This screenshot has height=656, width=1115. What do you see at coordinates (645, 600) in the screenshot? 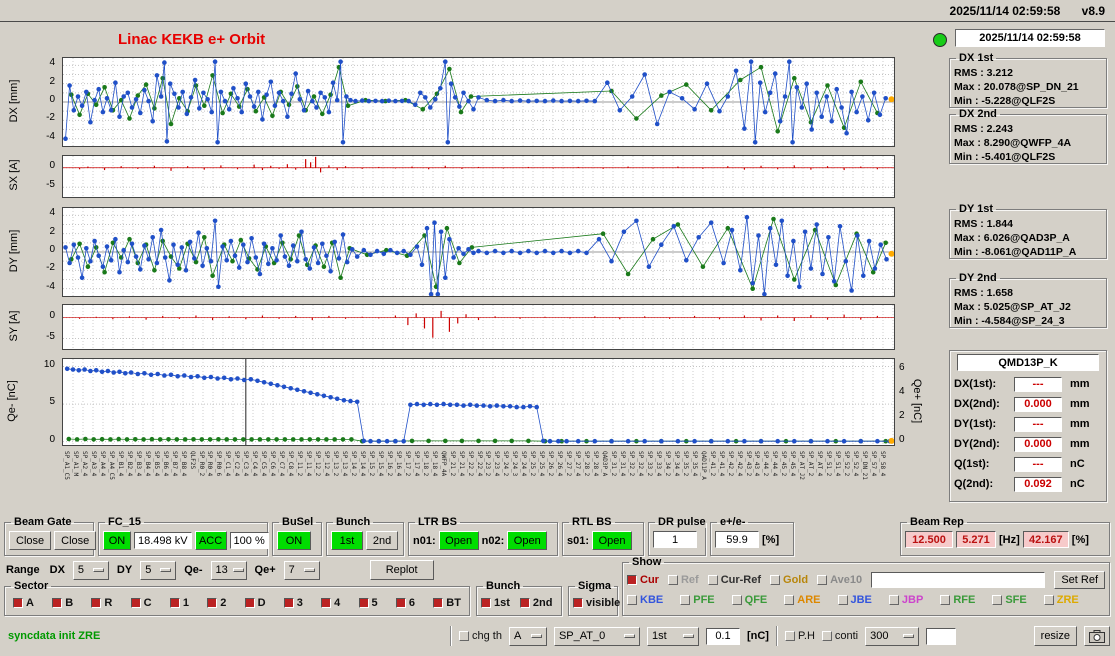
I see `show-kbe-checkbox: KBE` at bounding box center [645, 600].